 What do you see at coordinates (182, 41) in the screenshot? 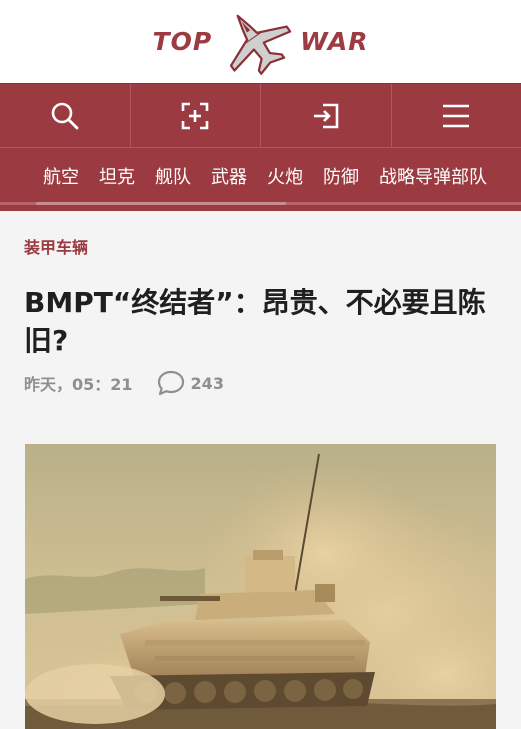
I see `logo-text-top: TOP` at bounding box center [182, 41].